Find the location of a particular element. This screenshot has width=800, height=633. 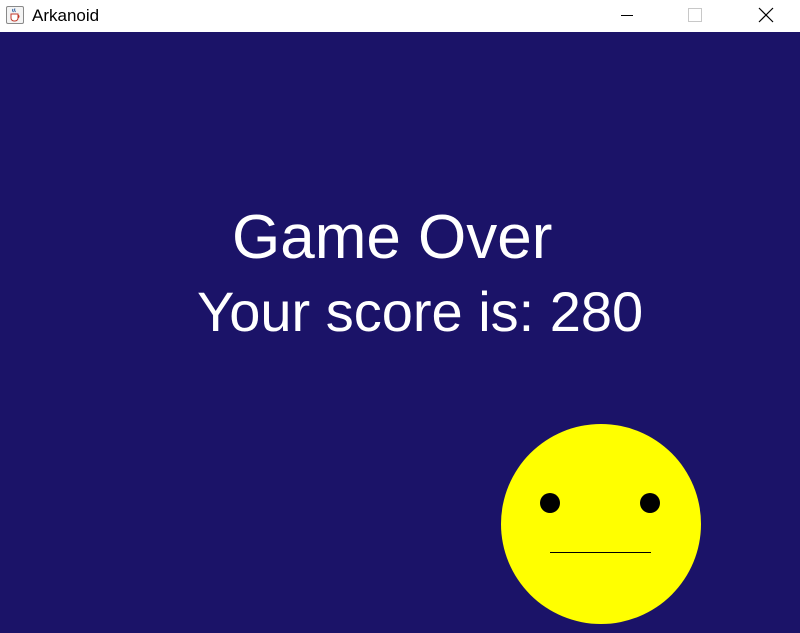

close-button is located at coordinates (765, 16).